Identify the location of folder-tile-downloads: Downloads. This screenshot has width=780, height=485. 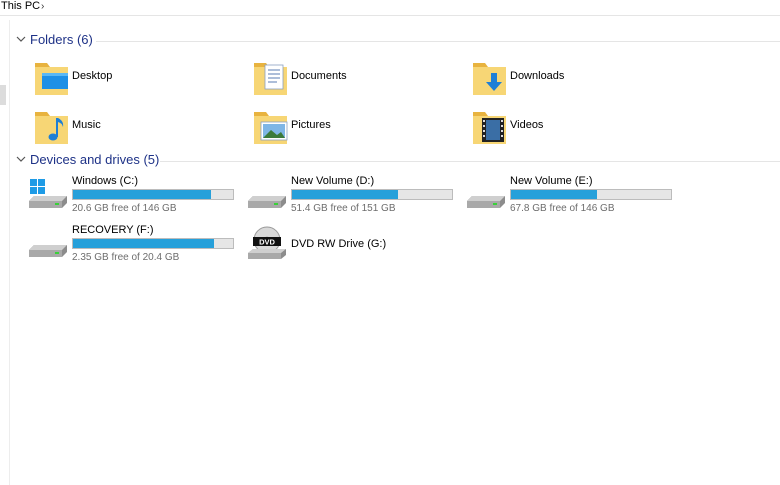
(572, 79).